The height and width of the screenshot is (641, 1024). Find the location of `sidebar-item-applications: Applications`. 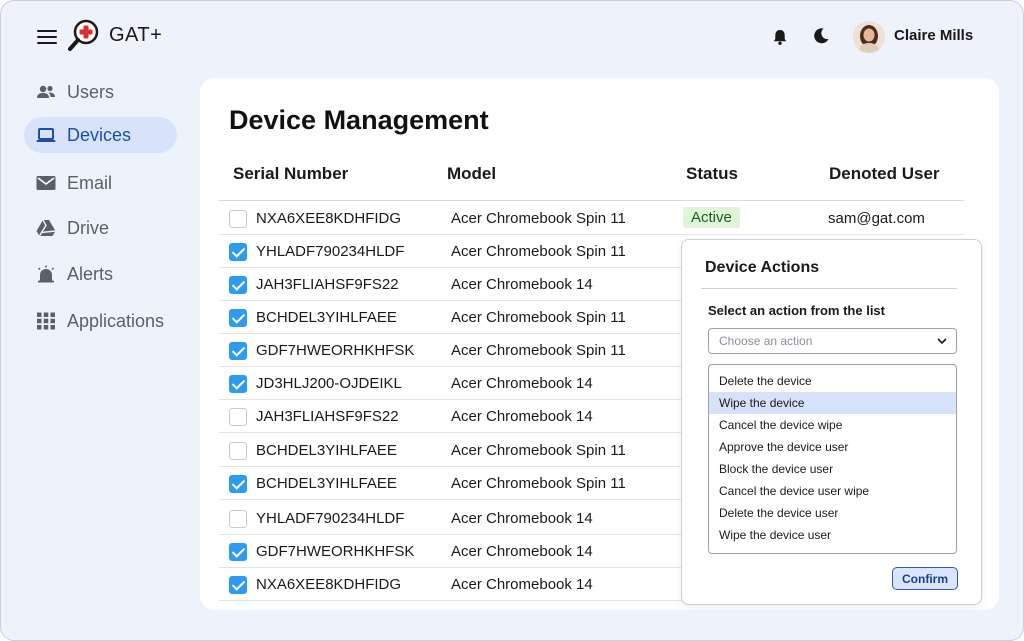

sidebar-item-applications: Applications is located at coordinates (100, 321).